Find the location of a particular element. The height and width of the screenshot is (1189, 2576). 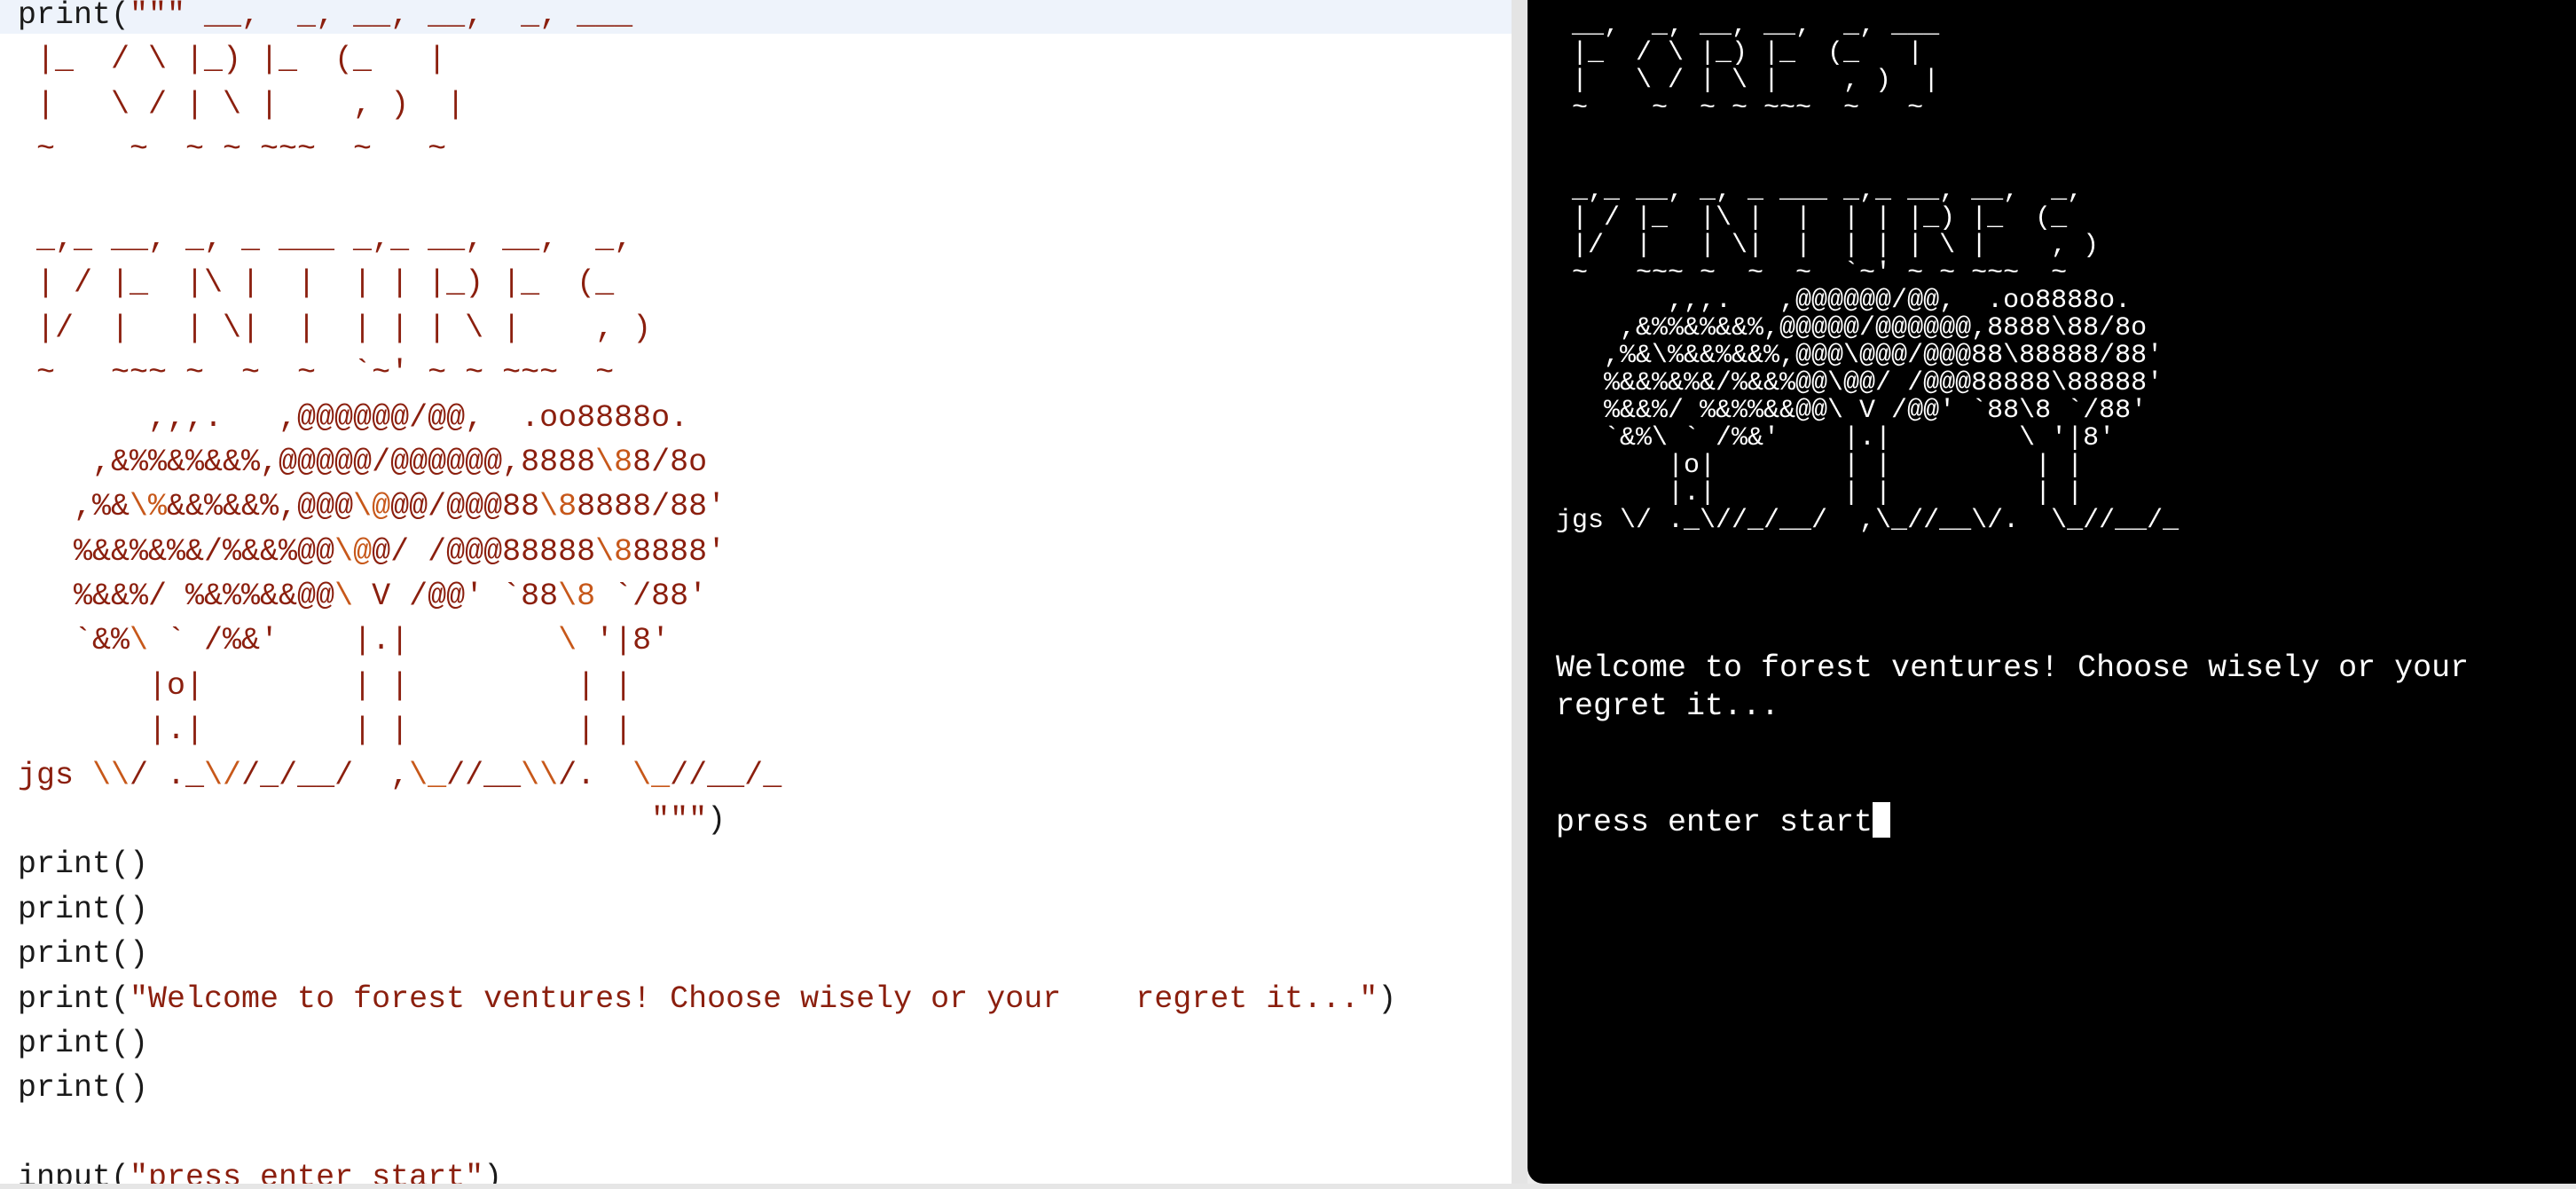

string-literal-token: @@/@@@88 is located at coordinates (465, 507).